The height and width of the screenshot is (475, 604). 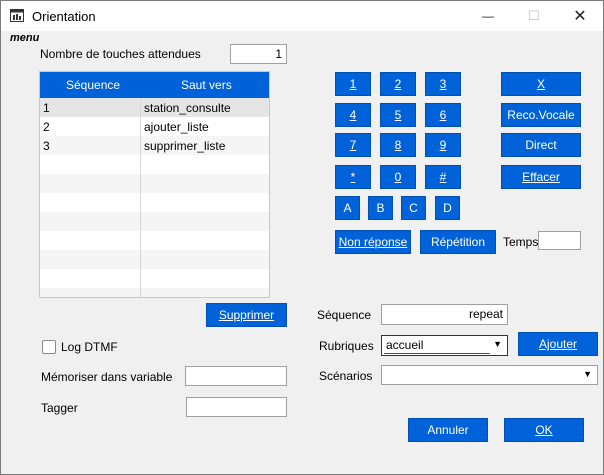 I want to click on key-hash-button: #, so click(x=443, y=177).